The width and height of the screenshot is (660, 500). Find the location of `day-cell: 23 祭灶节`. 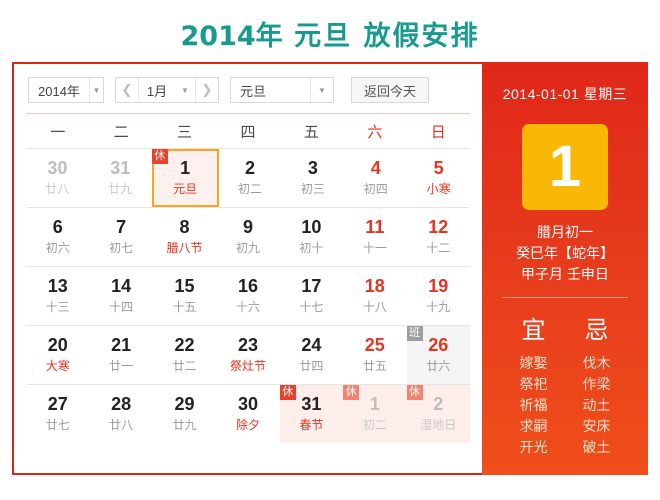

day-cell: 23 祭灶节 is located at coordinates (247, 355).